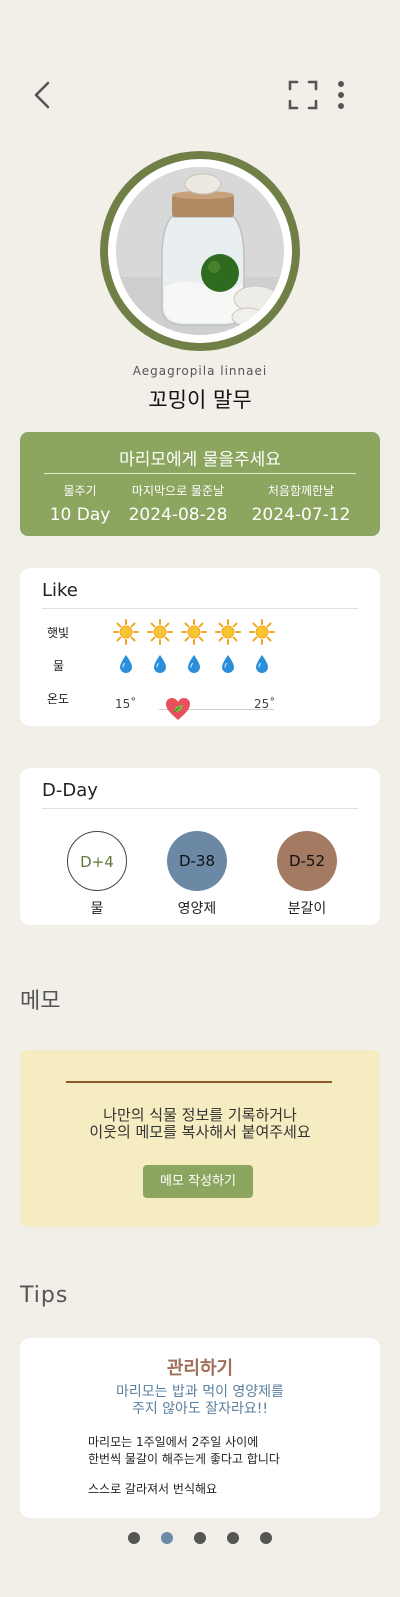  What do you see at coordinates (198, 1181) in the screenshot?
I see `write-memo-button: 메모 작성하기` at bounding box center [198, 1181].